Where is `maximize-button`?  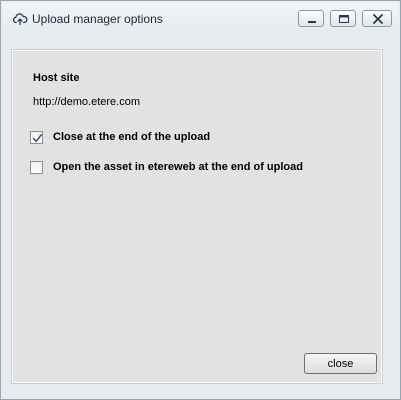 maximize-button is located at coordinates (343, 18).